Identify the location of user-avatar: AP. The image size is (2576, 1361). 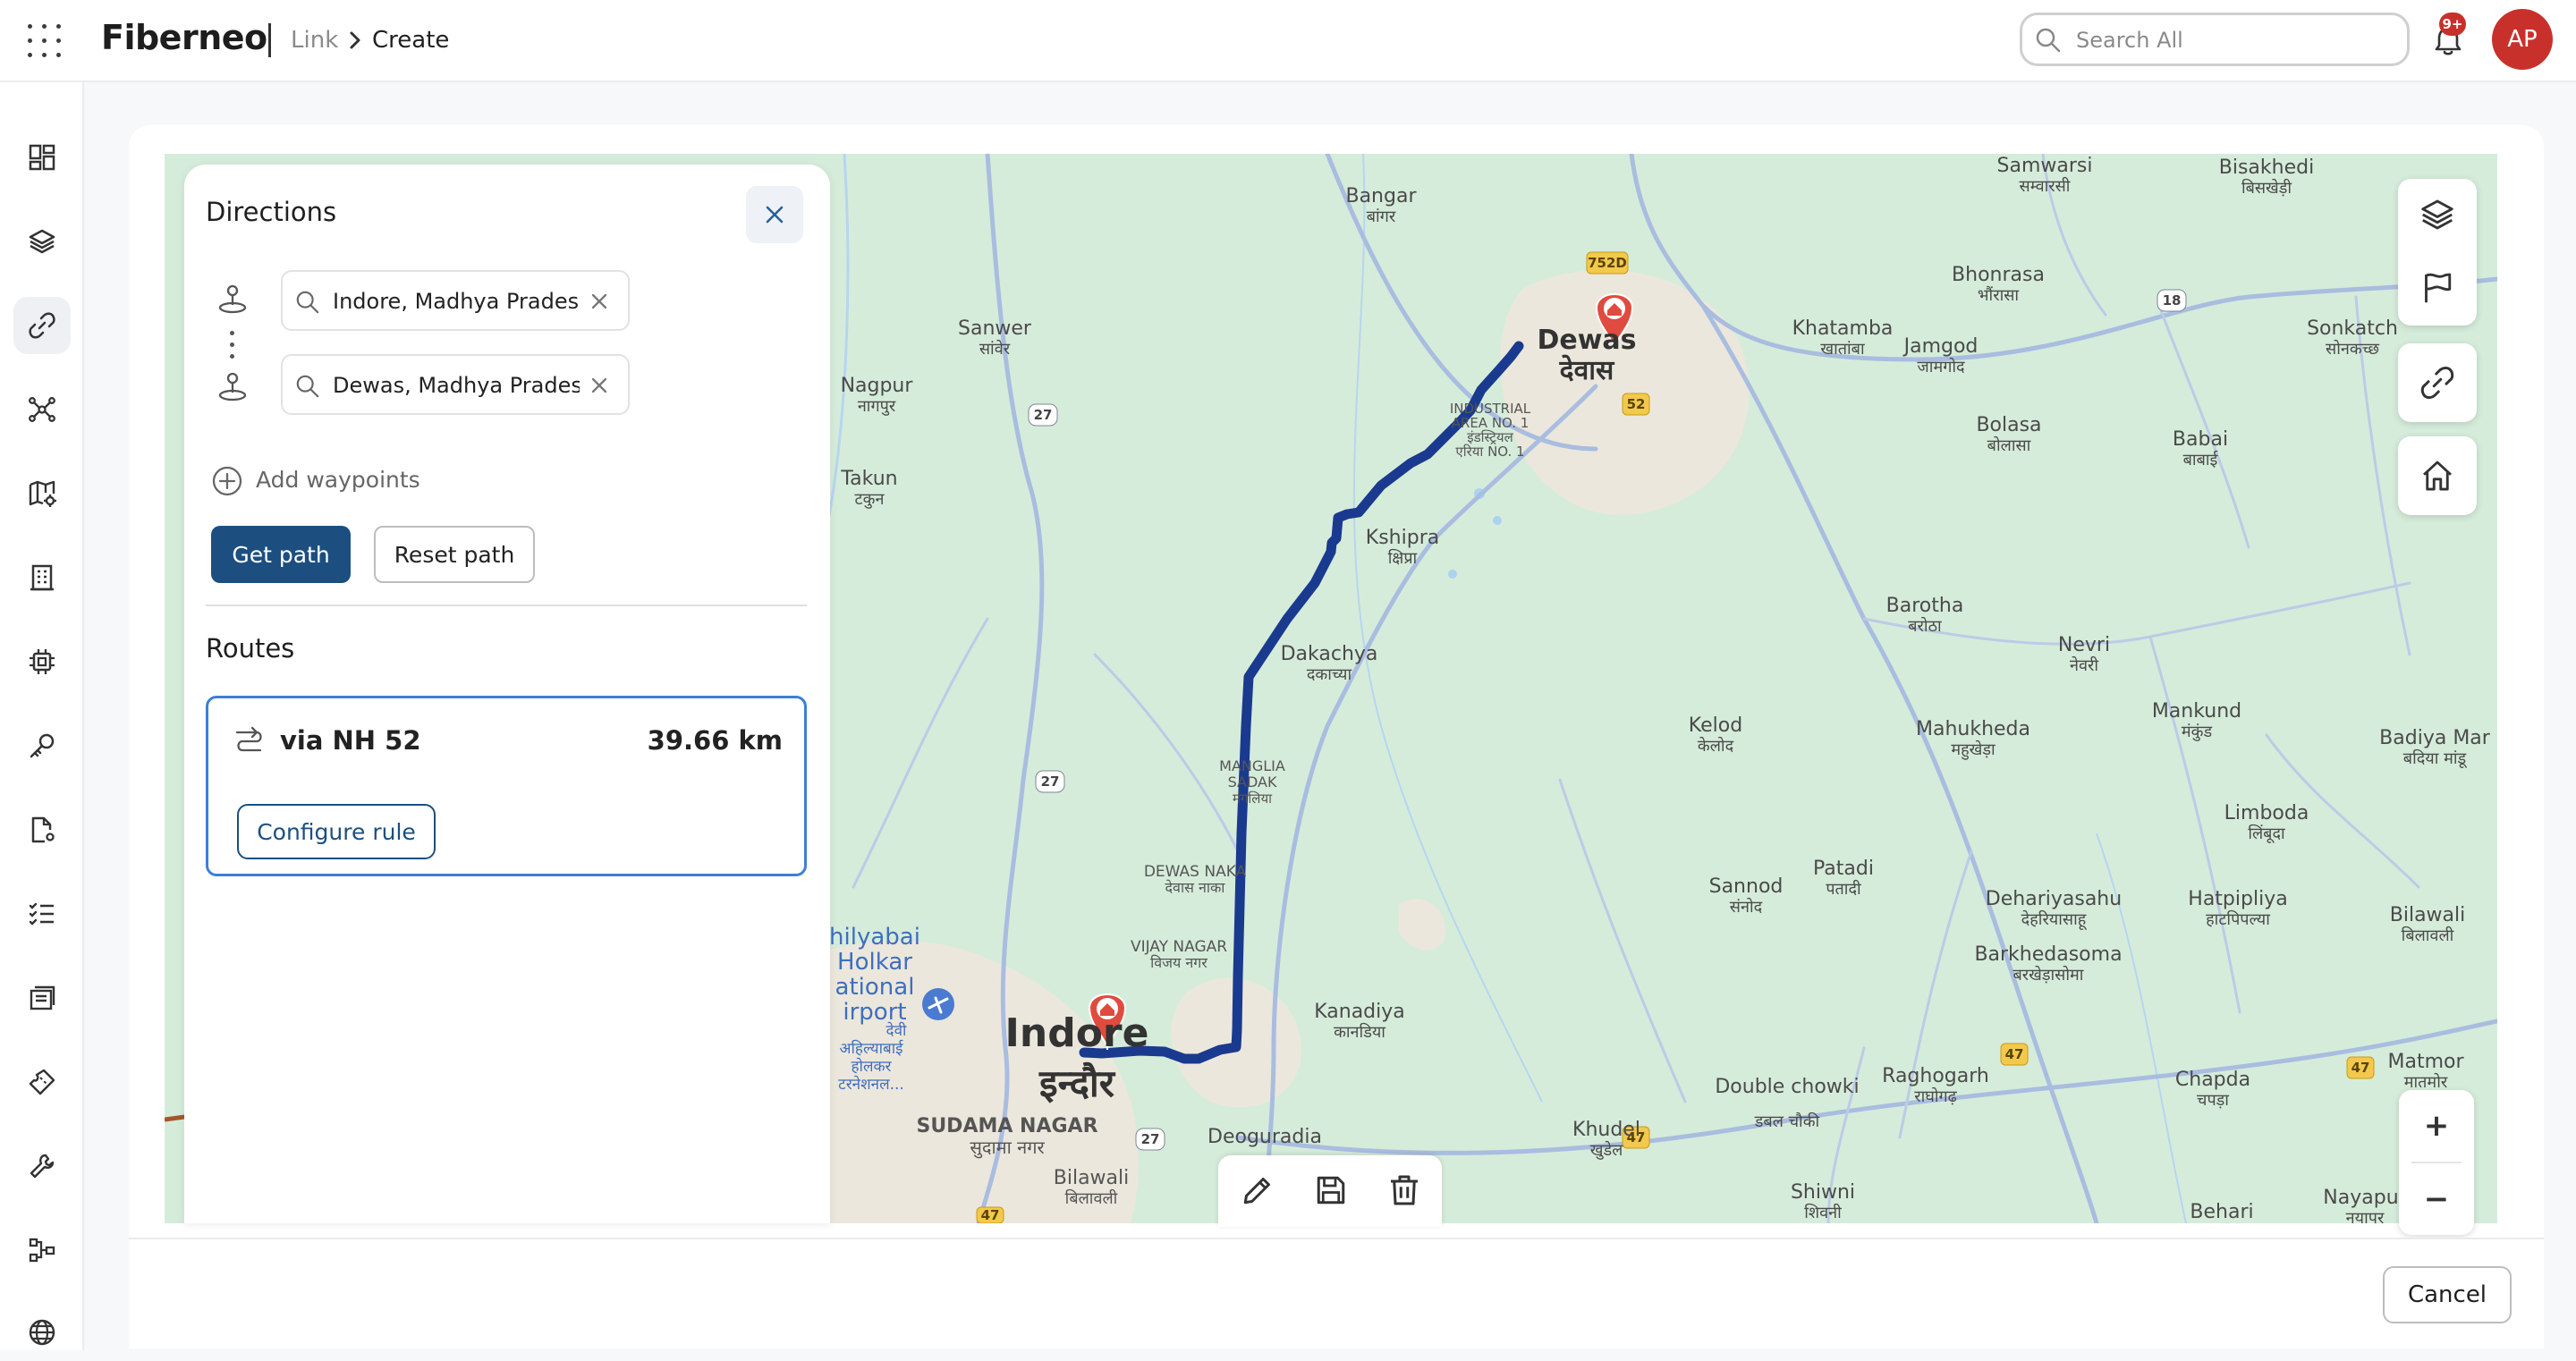
(2522, 39).